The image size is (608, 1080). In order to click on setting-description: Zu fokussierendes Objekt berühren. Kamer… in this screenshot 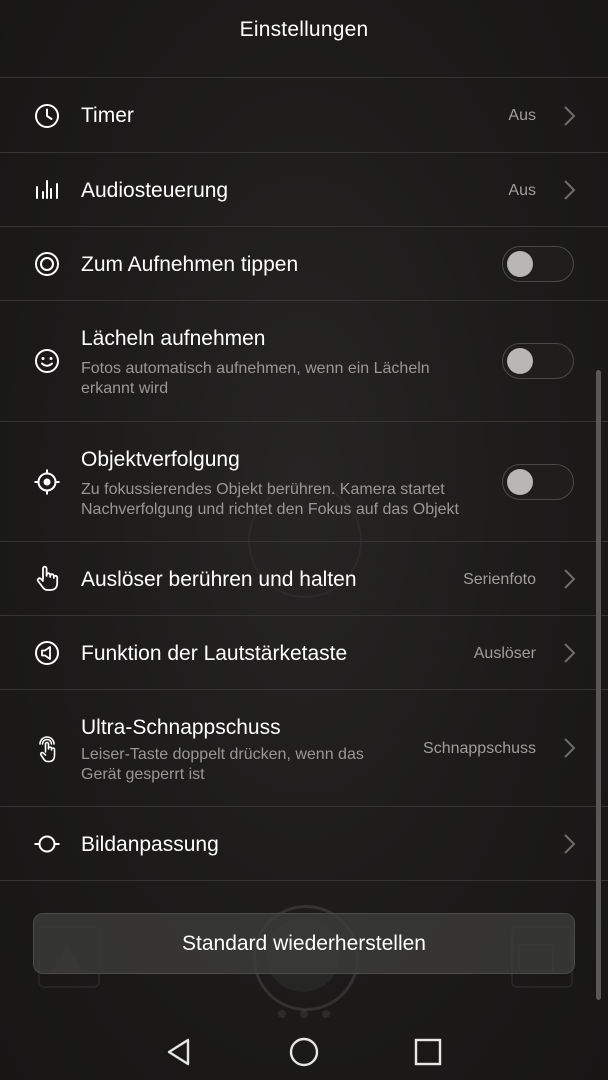, I will do `click(270, 499)`.